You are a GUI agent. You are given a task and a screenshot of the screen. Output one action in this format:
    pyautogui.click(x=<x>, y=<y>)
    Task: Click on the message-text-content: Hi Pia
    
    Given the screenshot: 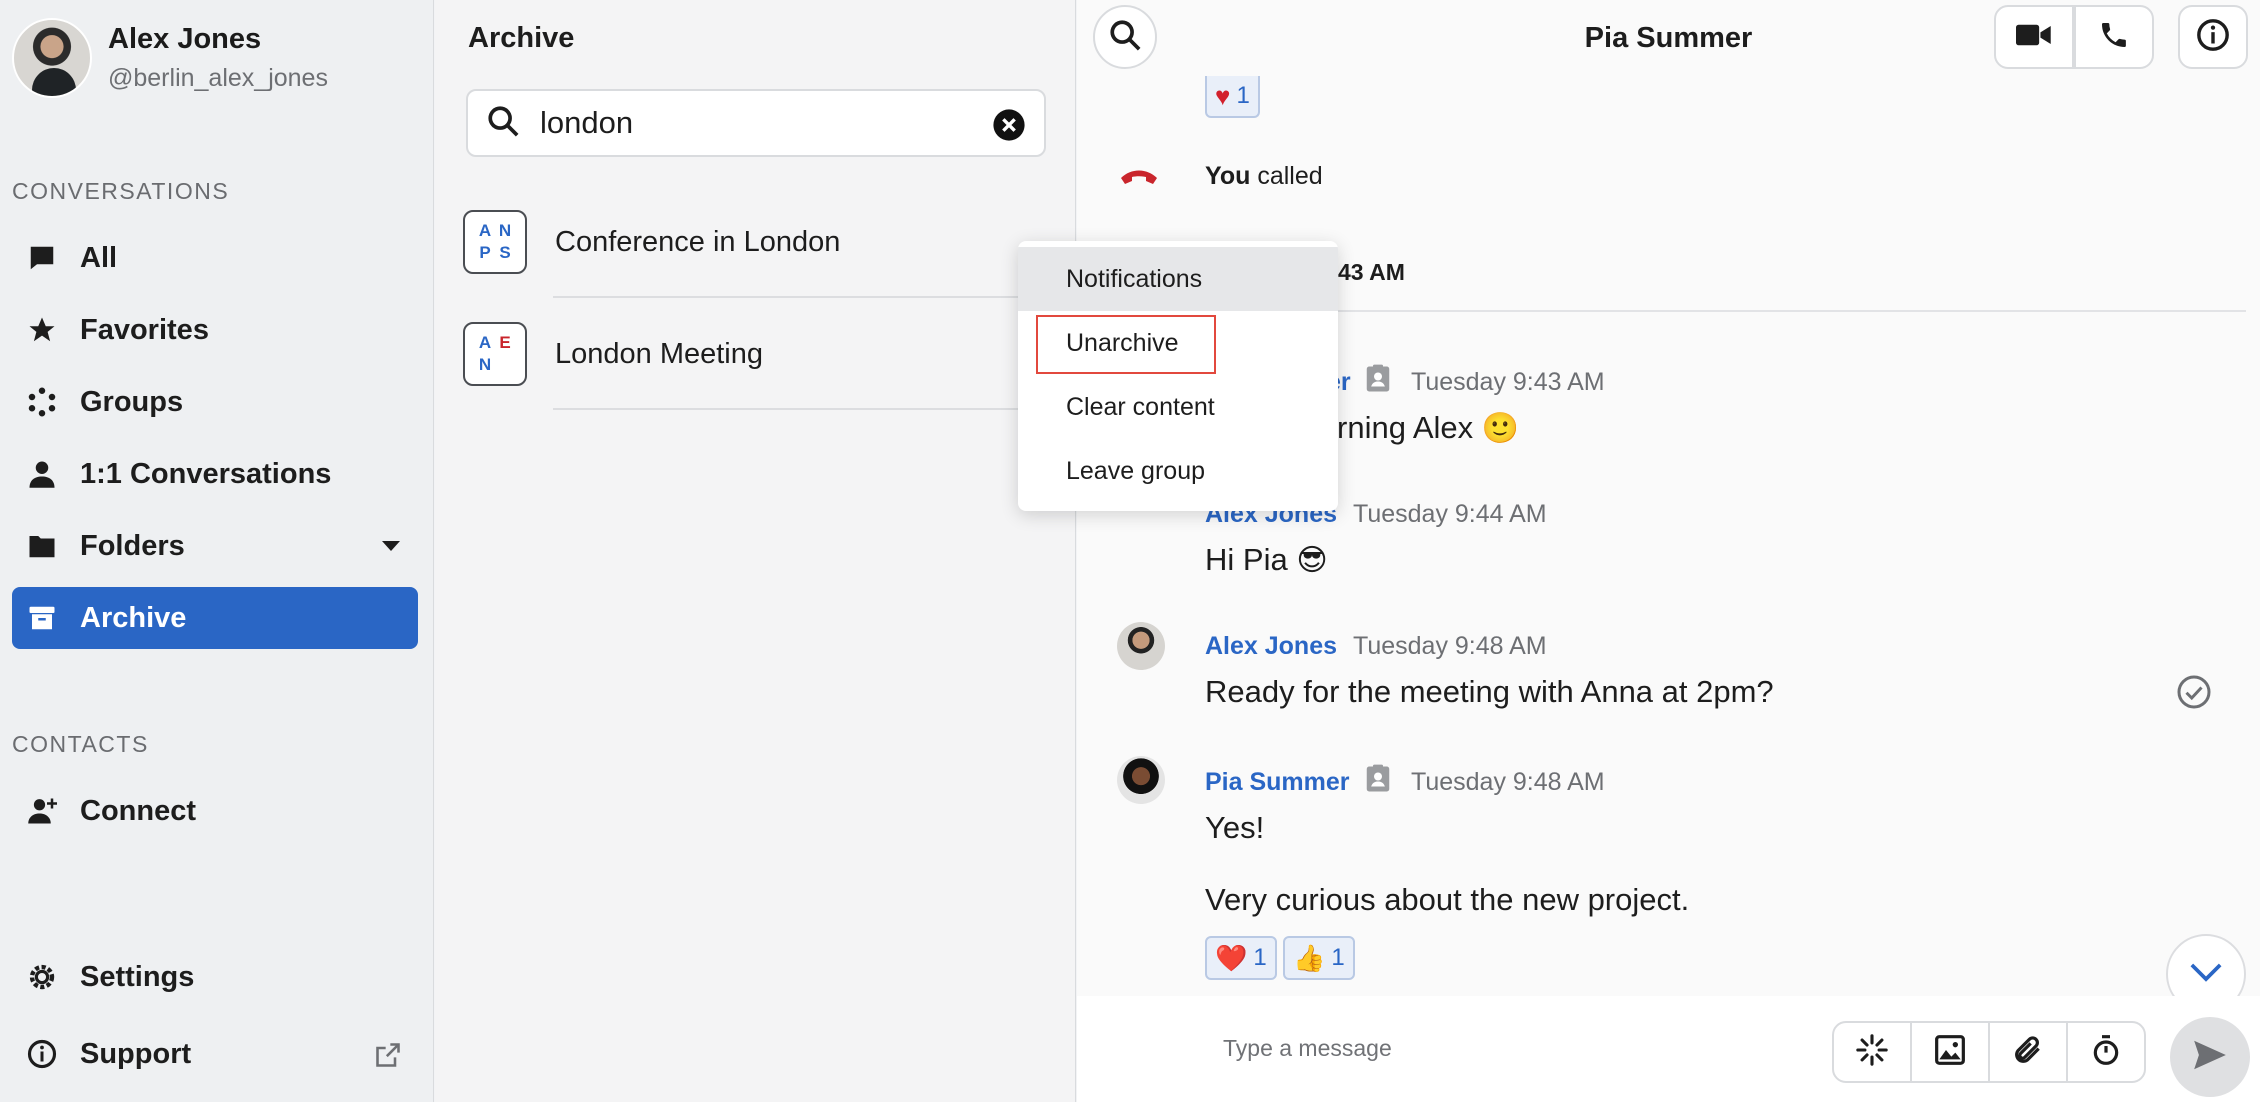 What is the action you would take?
    pyautogui.click(x=1246, y=559)
    